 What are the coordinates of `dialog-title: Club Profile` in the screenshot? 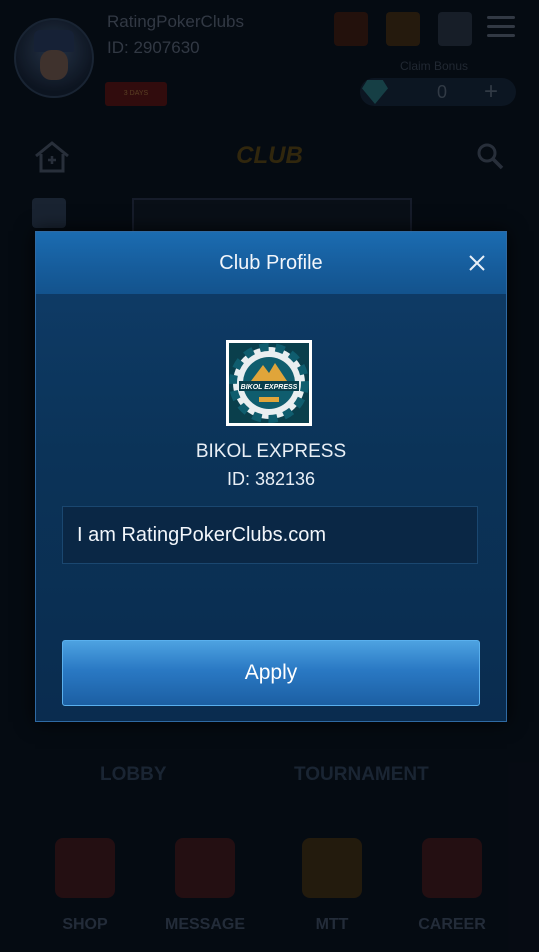 It's located at (271, 263).